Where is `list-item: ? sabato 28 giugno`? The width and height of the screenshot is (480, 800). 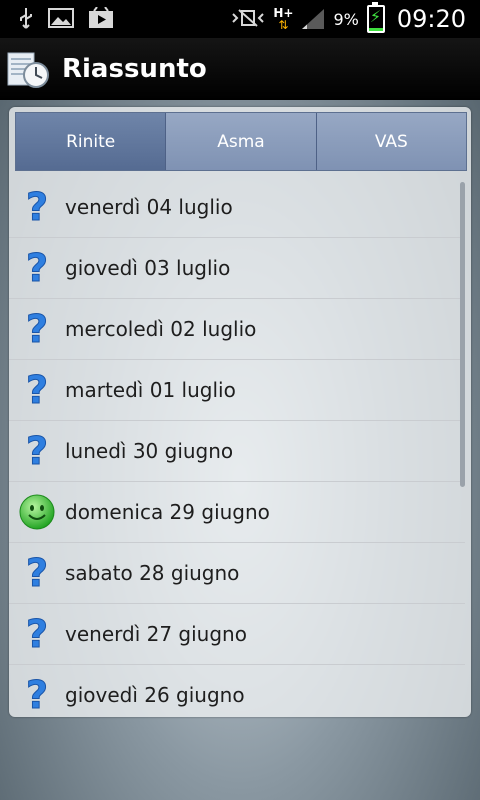
list-item: ? sabato 28 giugno is located at coordinates (237, 573).